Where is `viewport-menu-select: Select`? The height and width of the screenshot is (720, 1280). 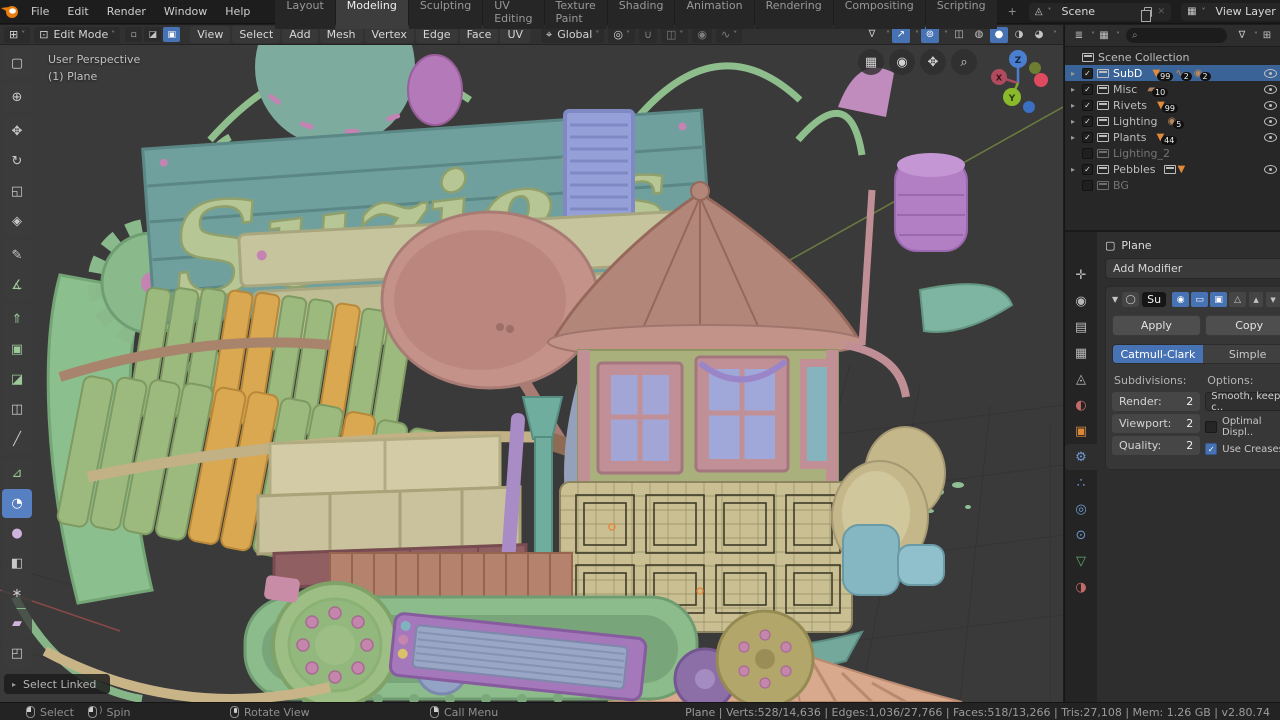
viewport-menu-select: Select is located at coordinates (256, 34).